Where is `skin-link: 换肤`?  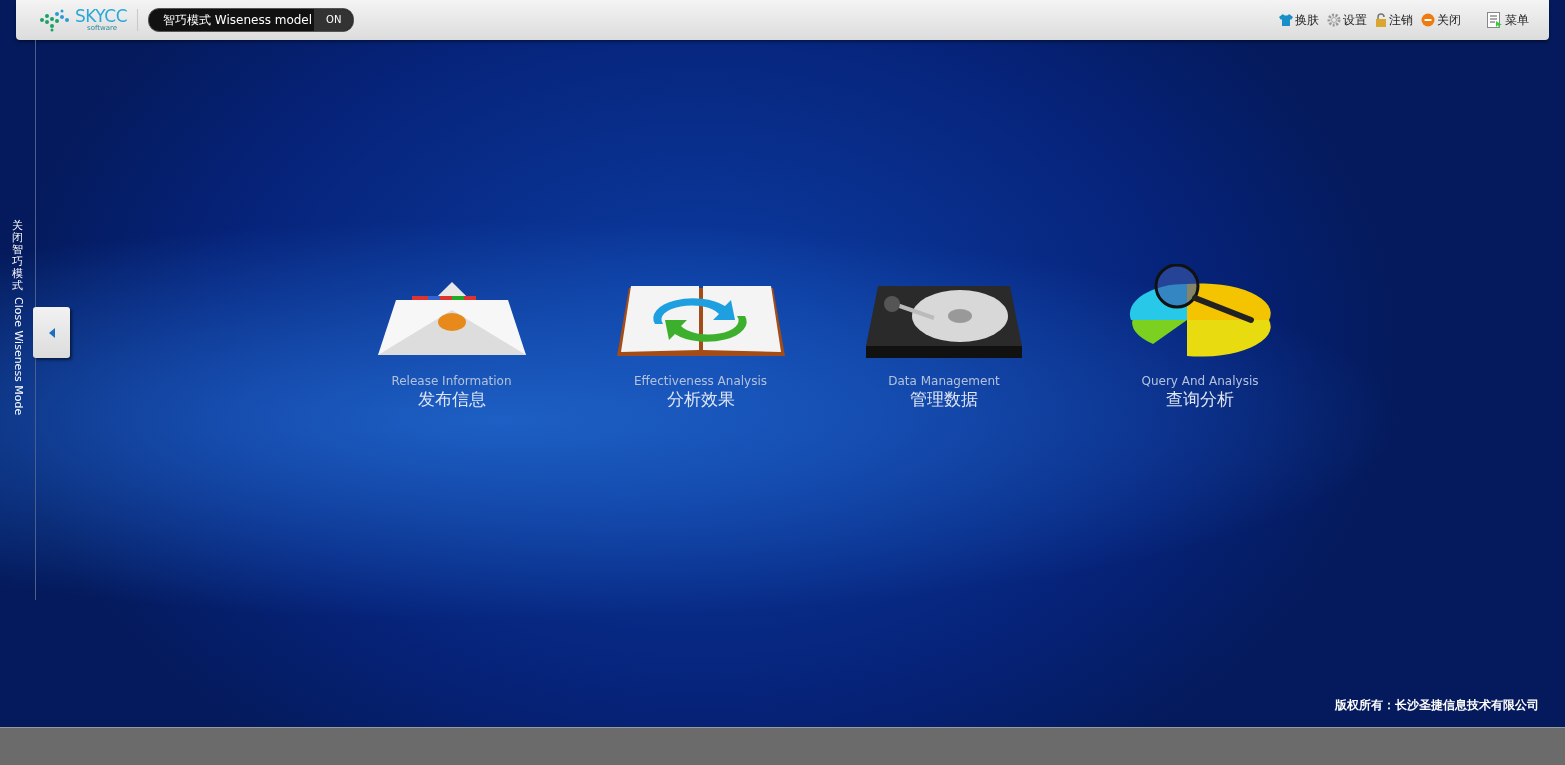 skin-link: 换肤 is located at coordinates (1299, 20).